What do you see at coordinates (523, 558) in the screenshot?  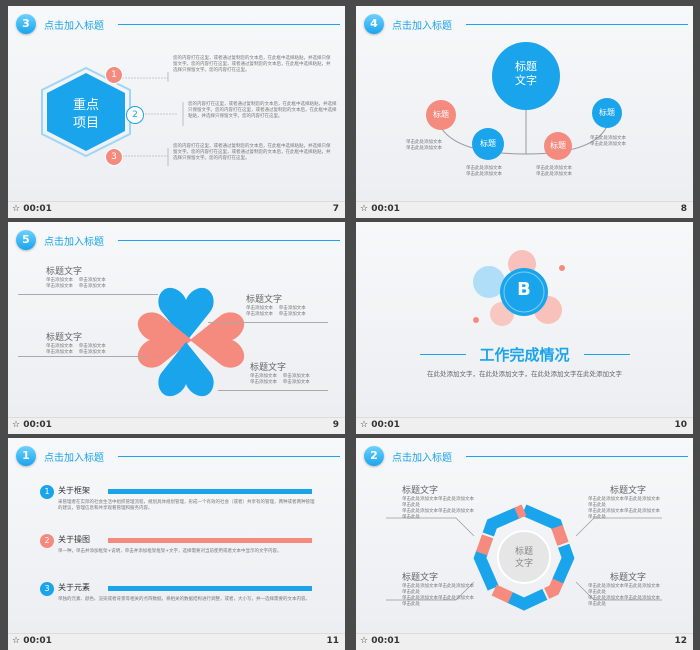 I see `center-title: 标题 文字` at bounding box center [523, 558].